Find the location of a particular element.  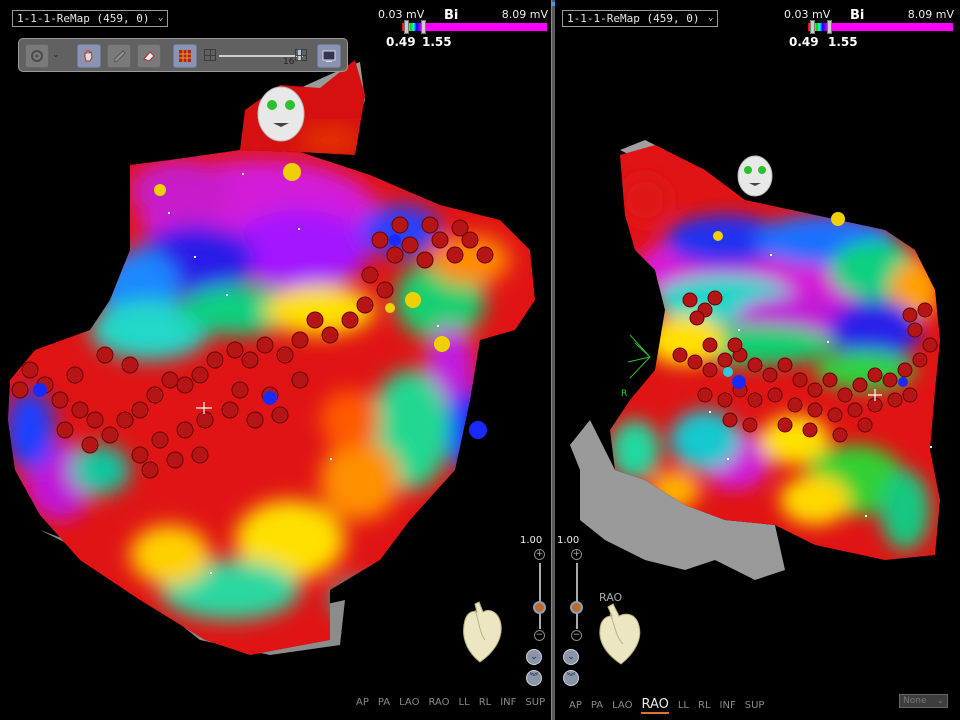

grid-small-icon is located at coordinates (210, 55).